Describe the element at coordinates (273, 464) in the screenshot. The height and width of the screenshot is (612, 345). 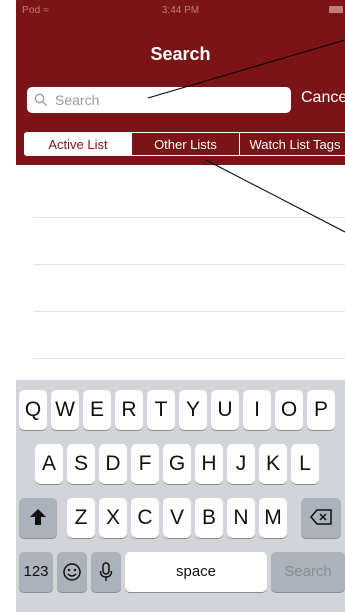
I see `key-k: K` at that location.